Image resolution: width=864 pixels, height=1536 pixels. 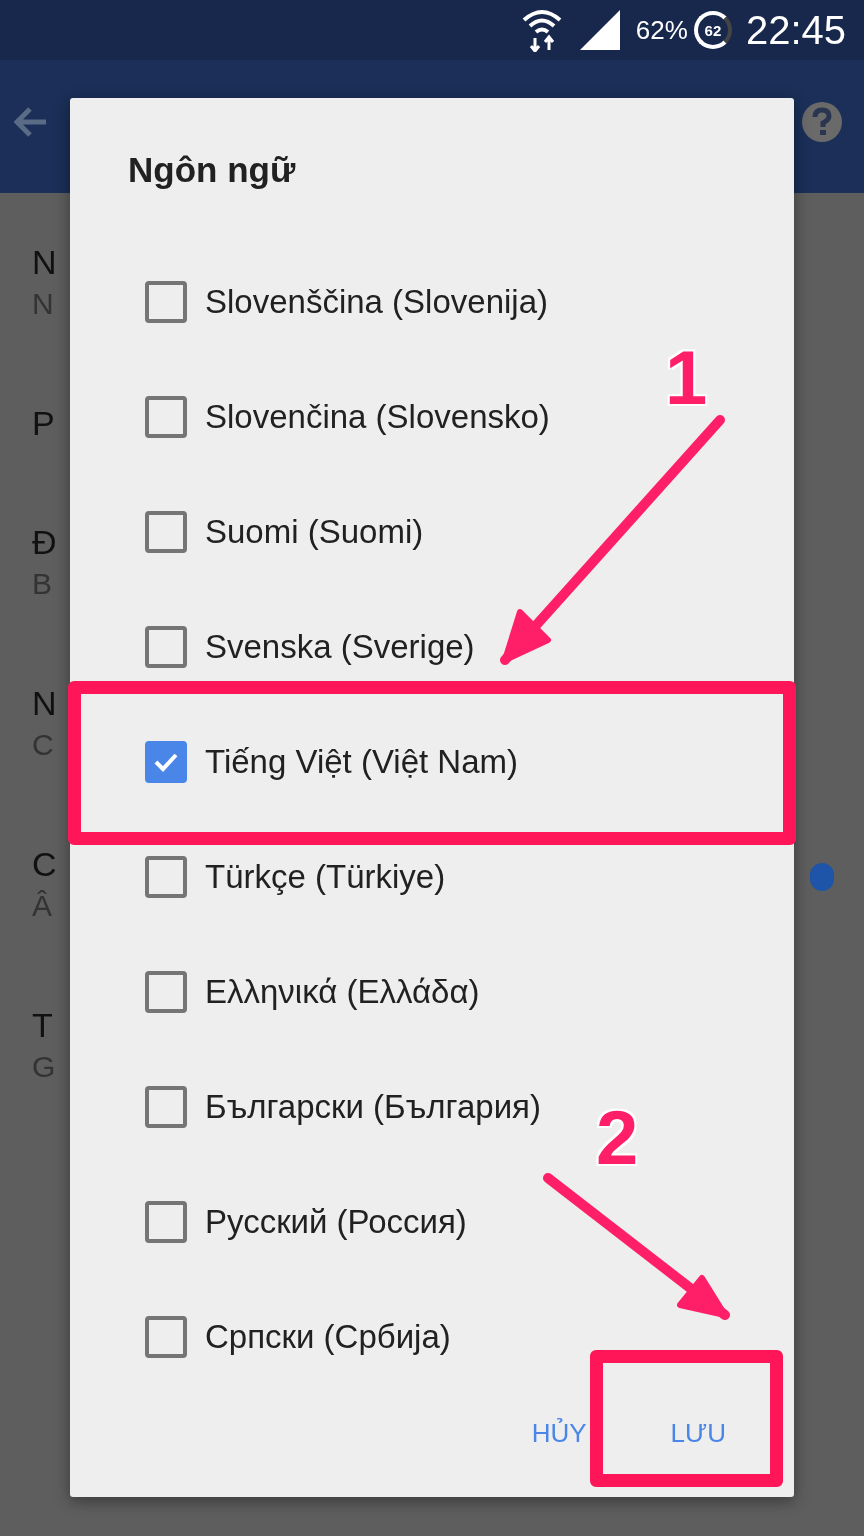 I want to click on language-option: Tiếng Việt (Việt Nam), so click(x=332, y=761).